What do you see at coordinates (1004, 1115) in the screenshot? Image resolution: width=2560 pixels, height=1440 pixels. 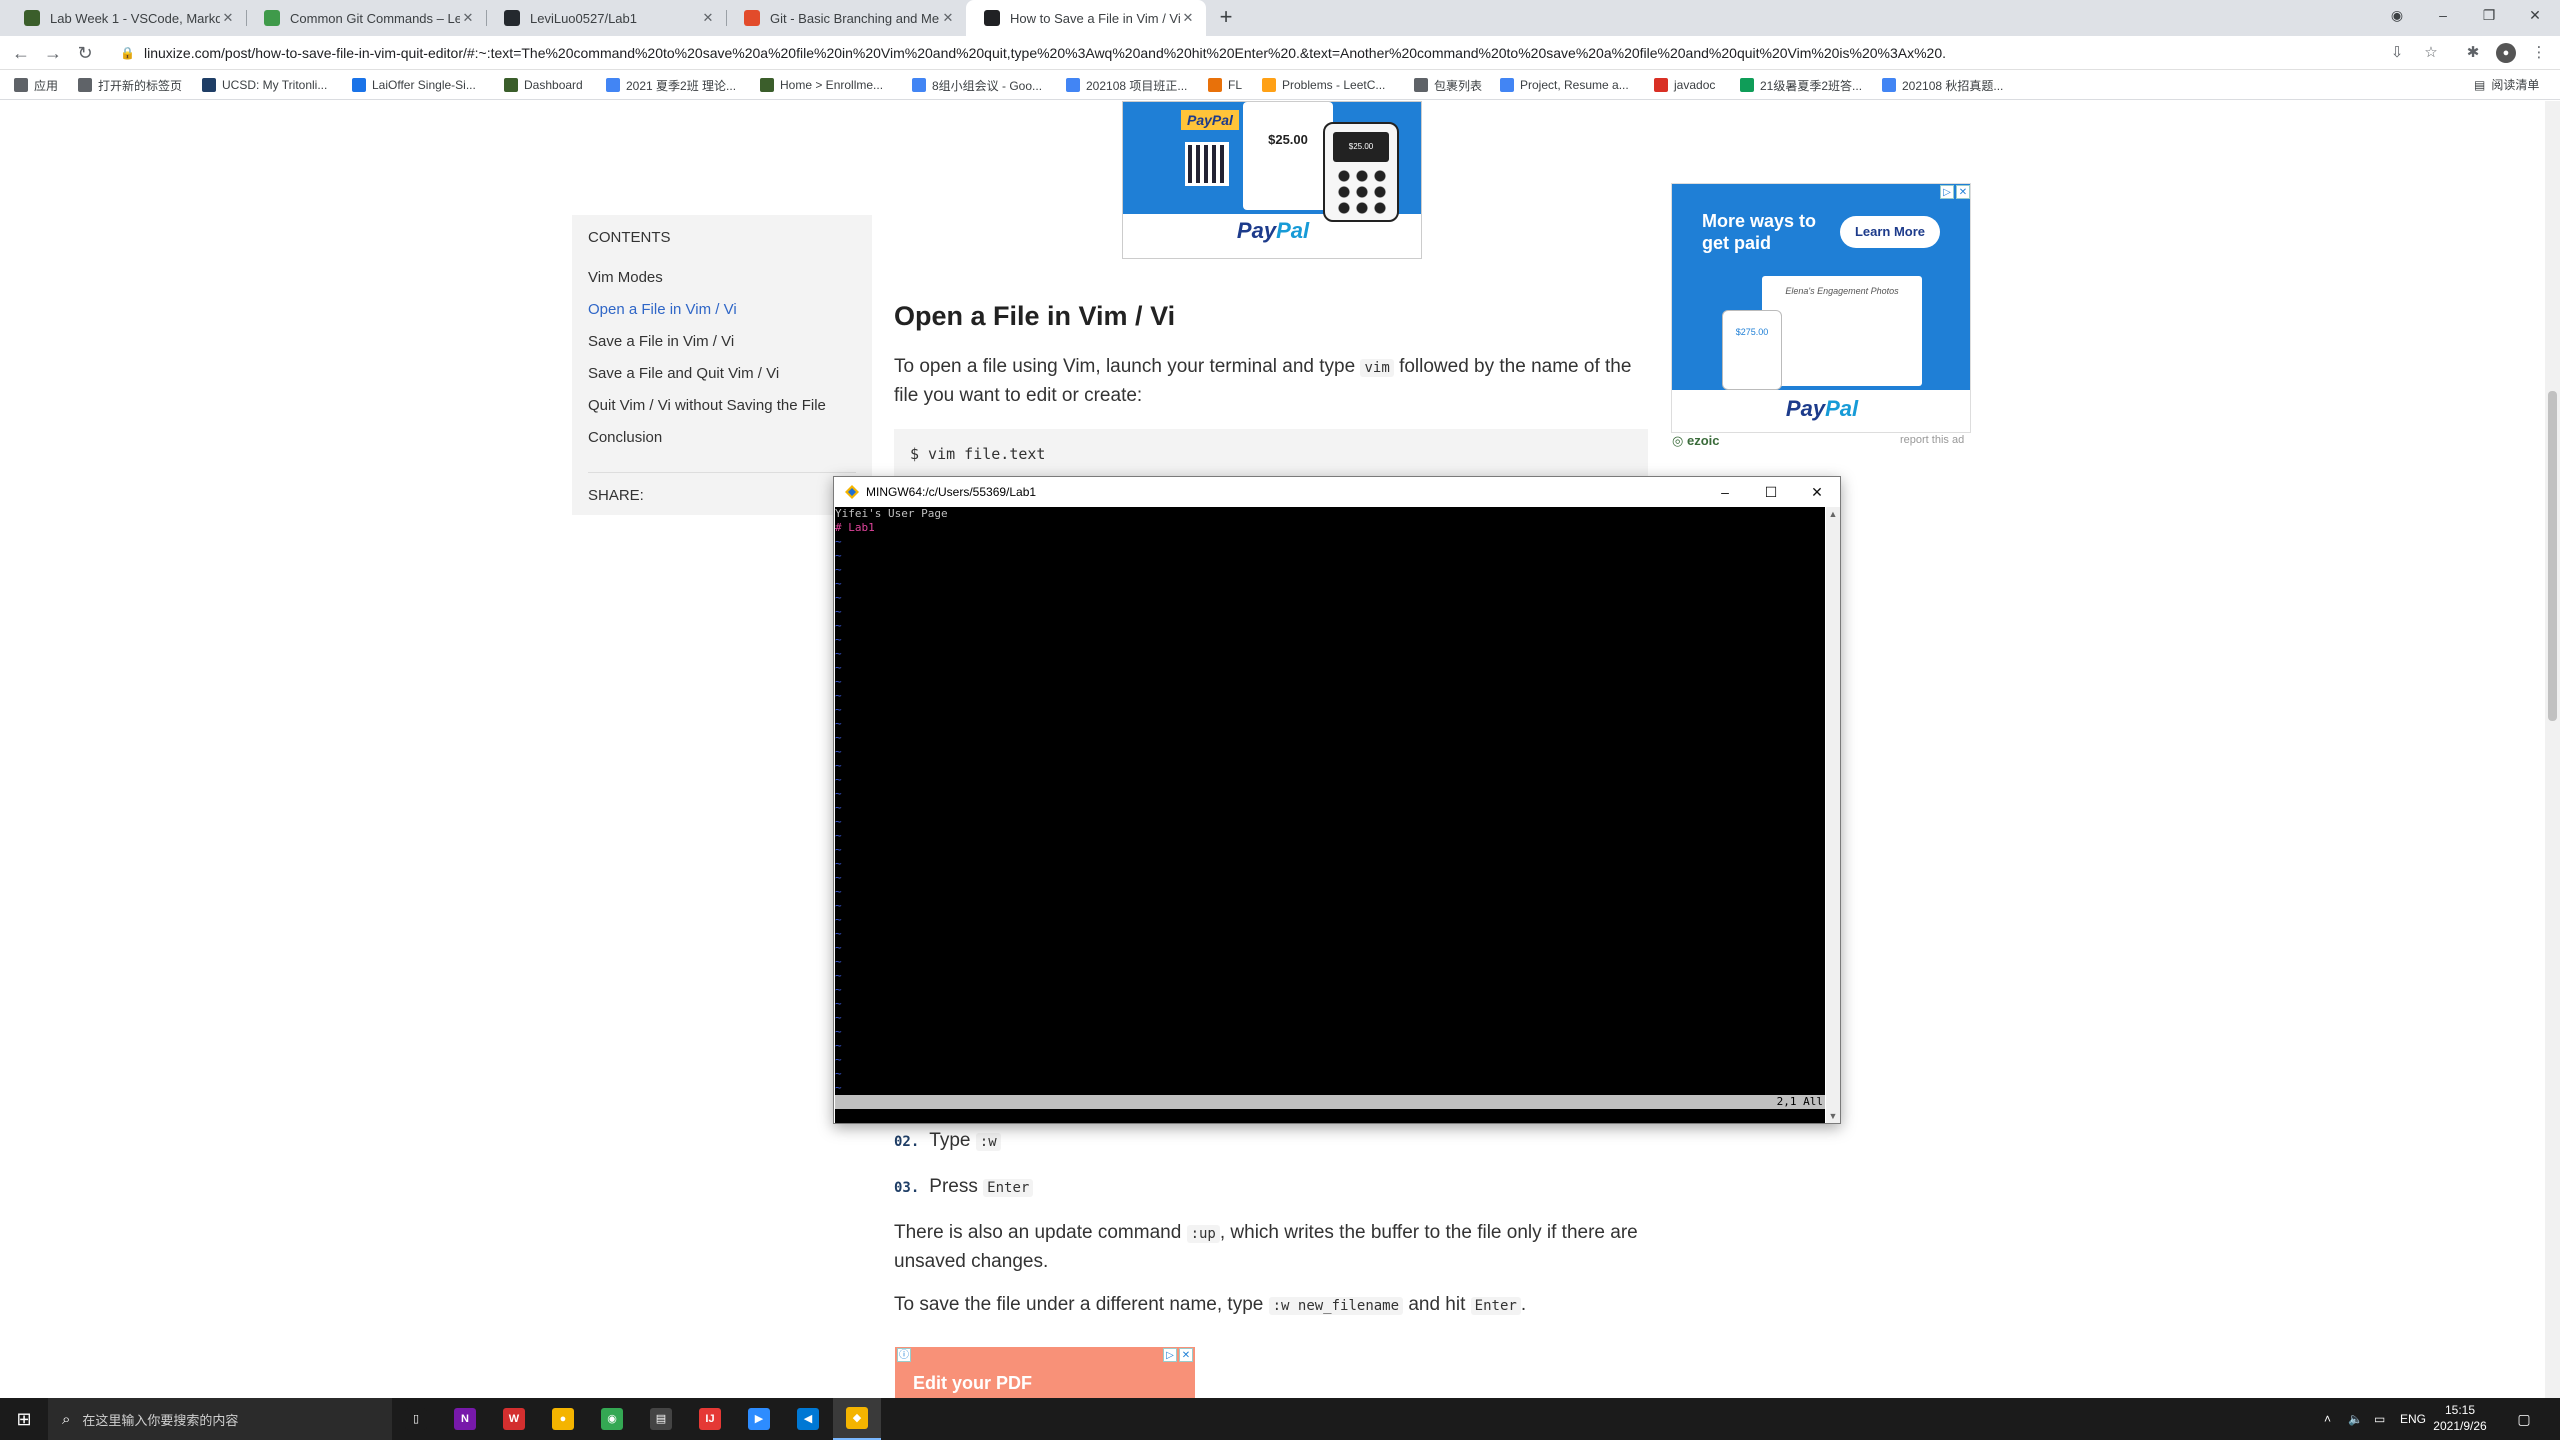 I see `vim-status-file: README.md [unix] (15:14 26/09/2021)` at bounding box center [1004, 1115].